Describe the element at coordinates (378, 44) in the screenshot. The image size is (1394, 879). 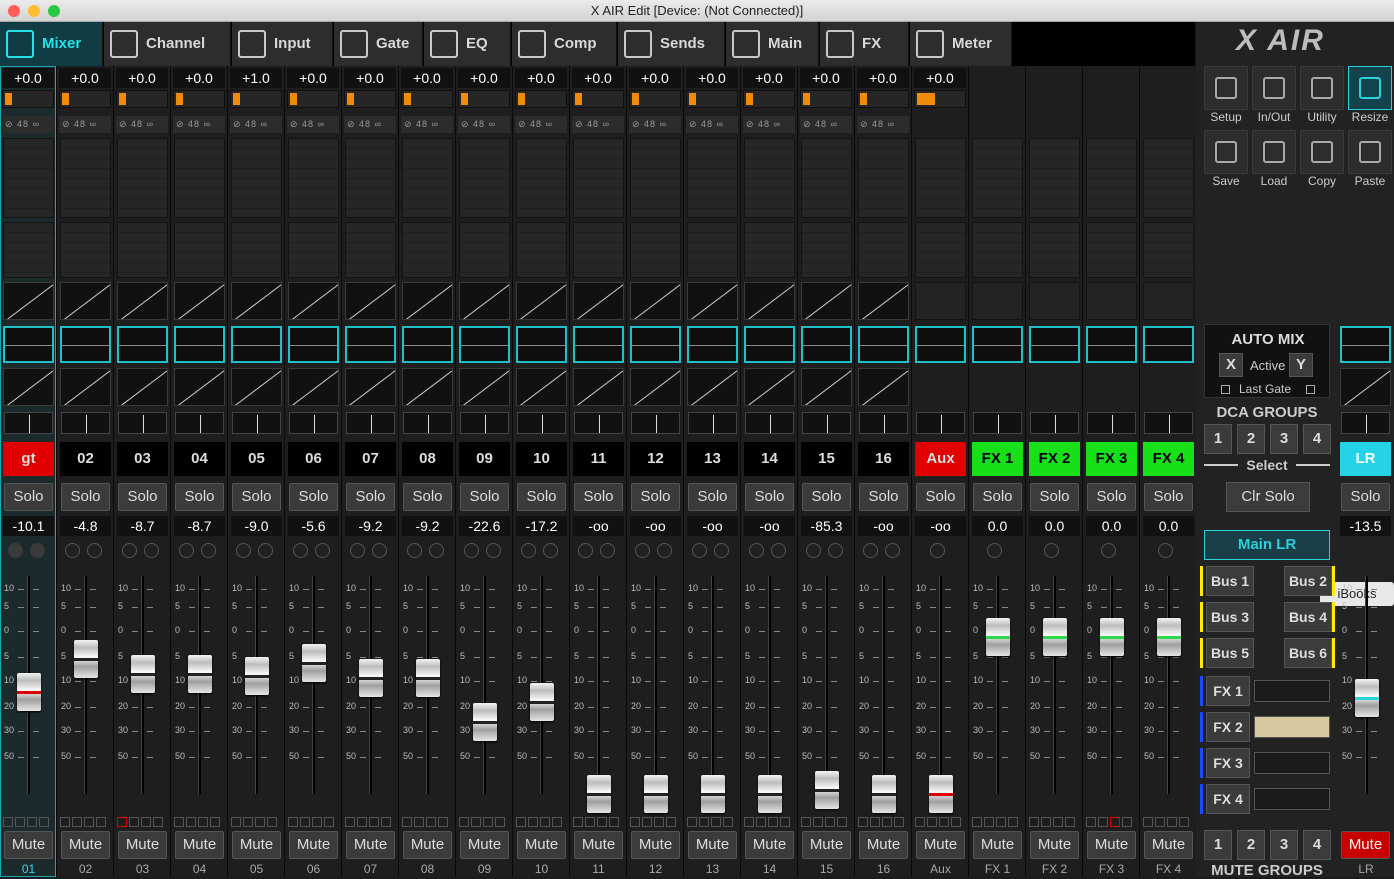
I see `tab-gate: Gate` at that location.